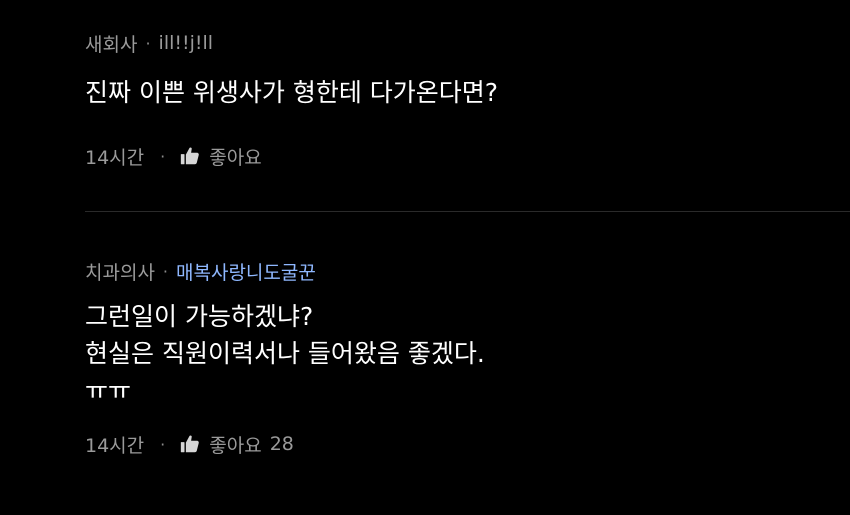 The image size is (850, 515). Describe the element at coordinates (108, 390) in the screenshot. I see `comment-line: ㅠㅠ` at that location.